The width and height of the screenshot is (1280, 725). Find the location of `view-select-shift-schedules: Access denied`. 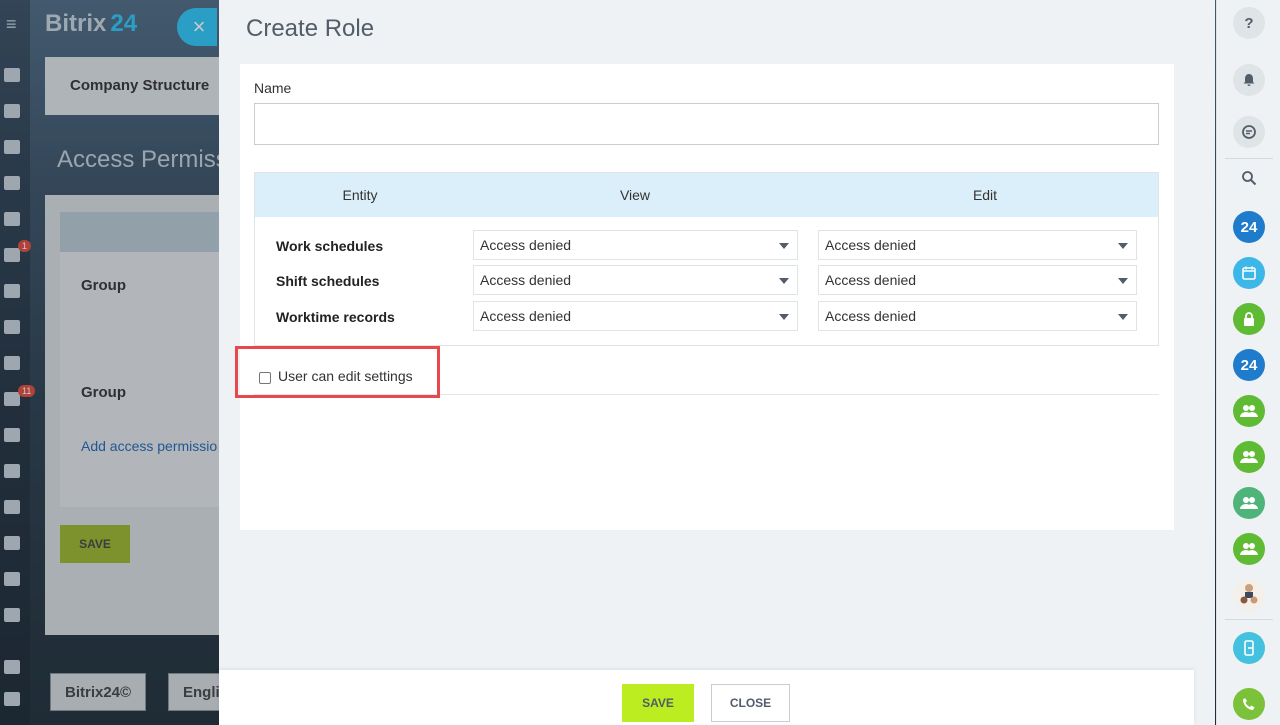

view-select-shift-schedules: Access denied is located at coordinates (635, 280).